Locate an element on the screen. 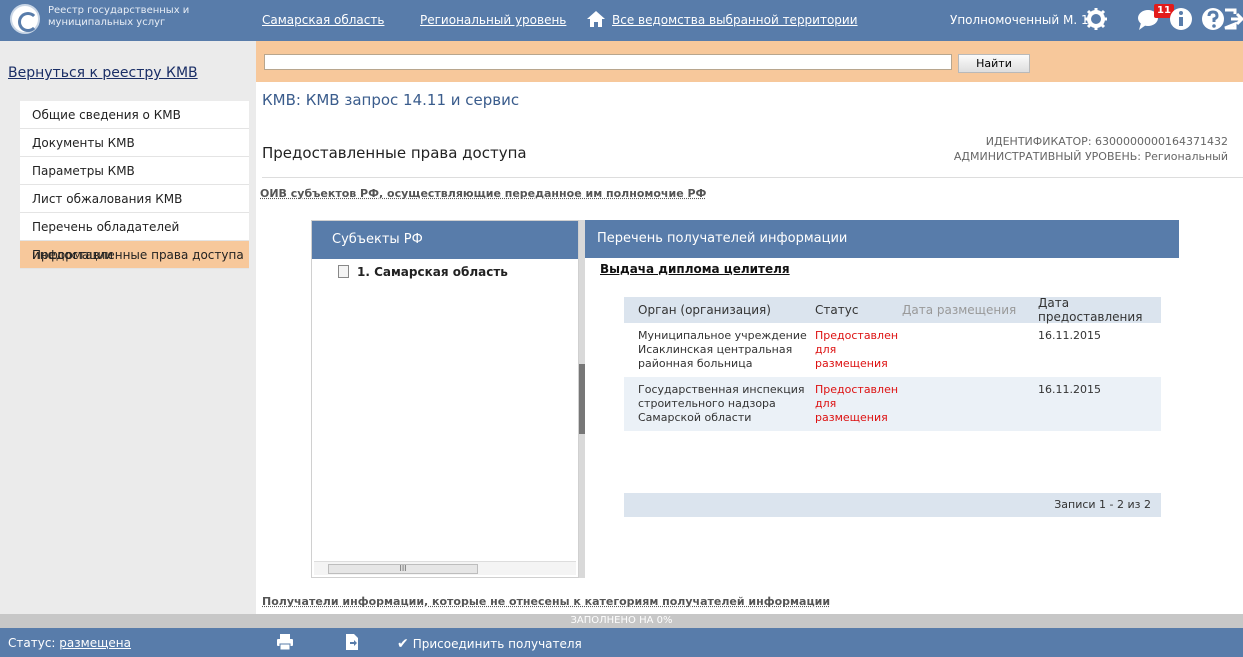 Image resolution: width=1243 pixels, height=657 pixels. logo-icon is located at coordinates (25, 19).